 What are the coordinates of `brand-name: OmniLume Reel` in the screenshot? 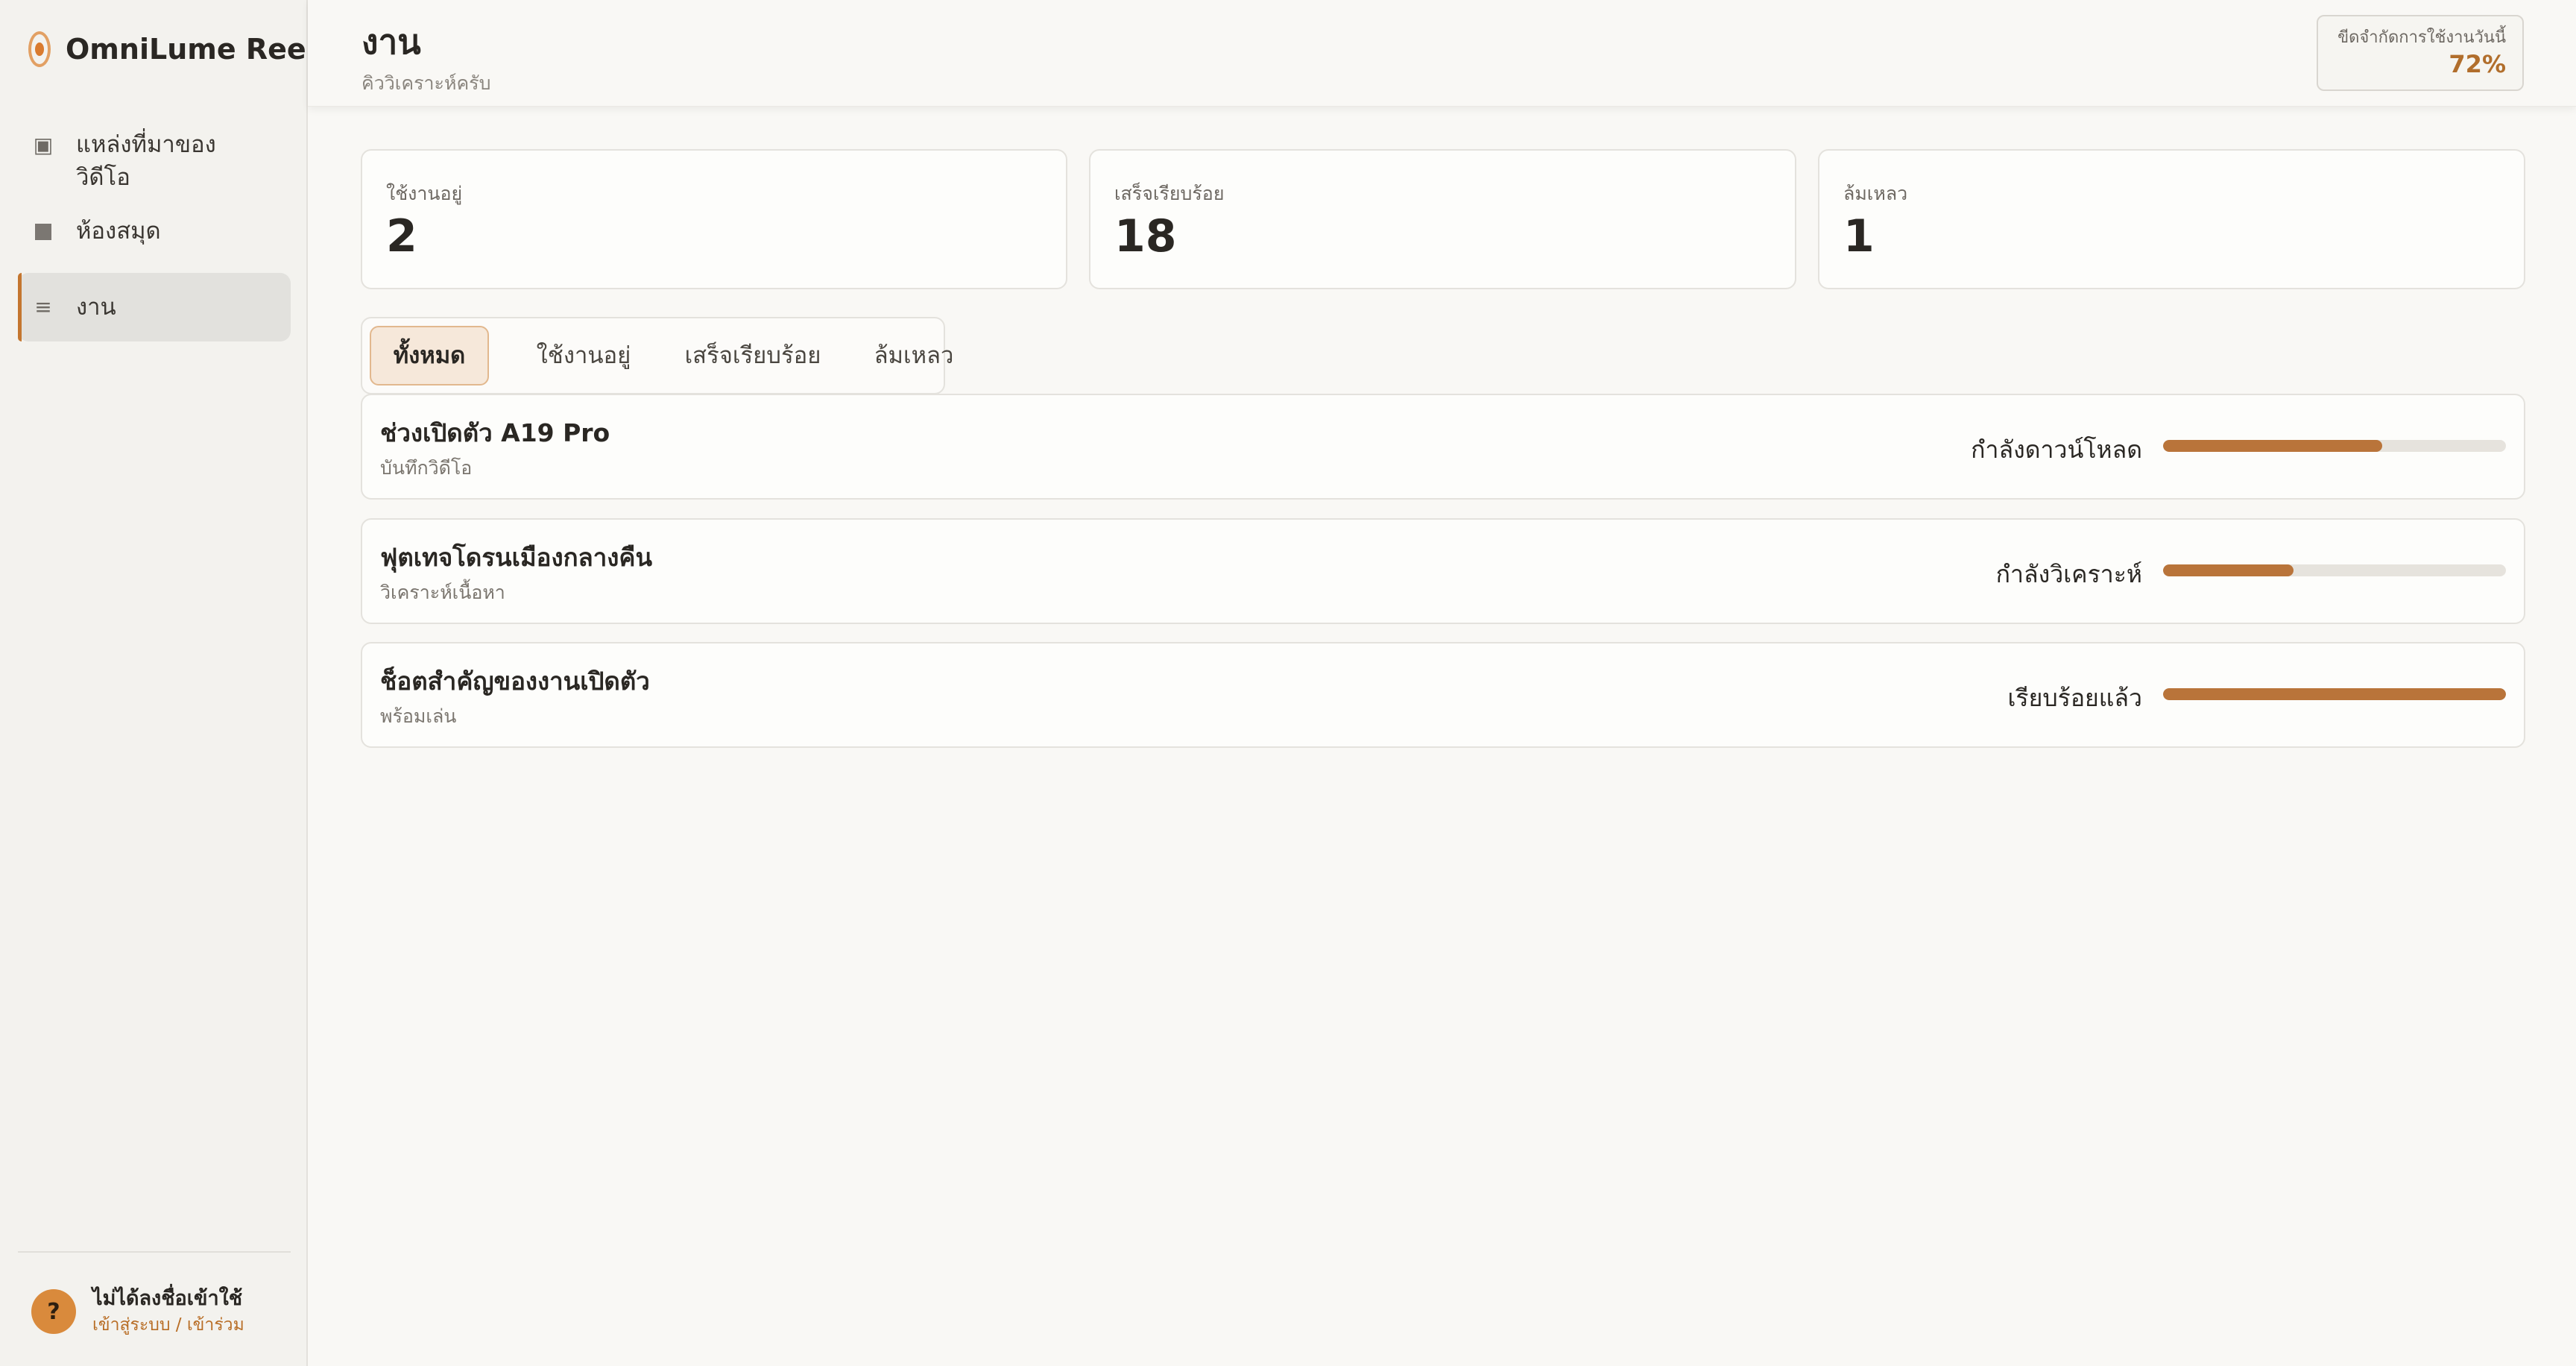 It's located at (191, 49).